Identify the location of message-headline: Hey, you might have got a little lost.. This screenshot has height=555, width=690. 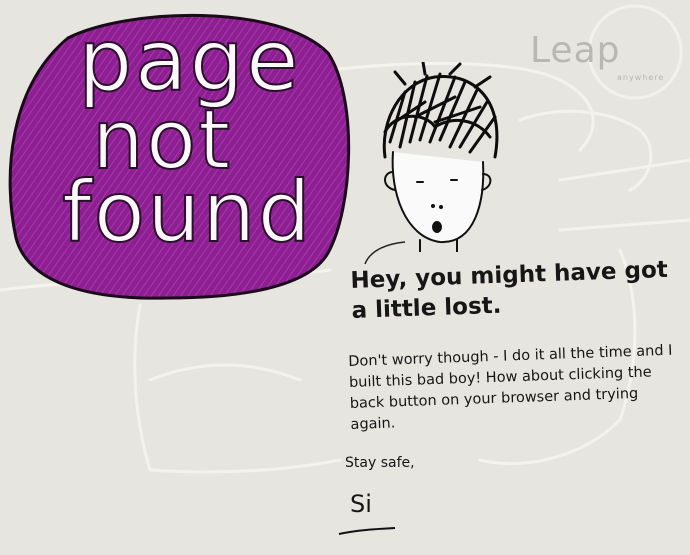
(509, 290).